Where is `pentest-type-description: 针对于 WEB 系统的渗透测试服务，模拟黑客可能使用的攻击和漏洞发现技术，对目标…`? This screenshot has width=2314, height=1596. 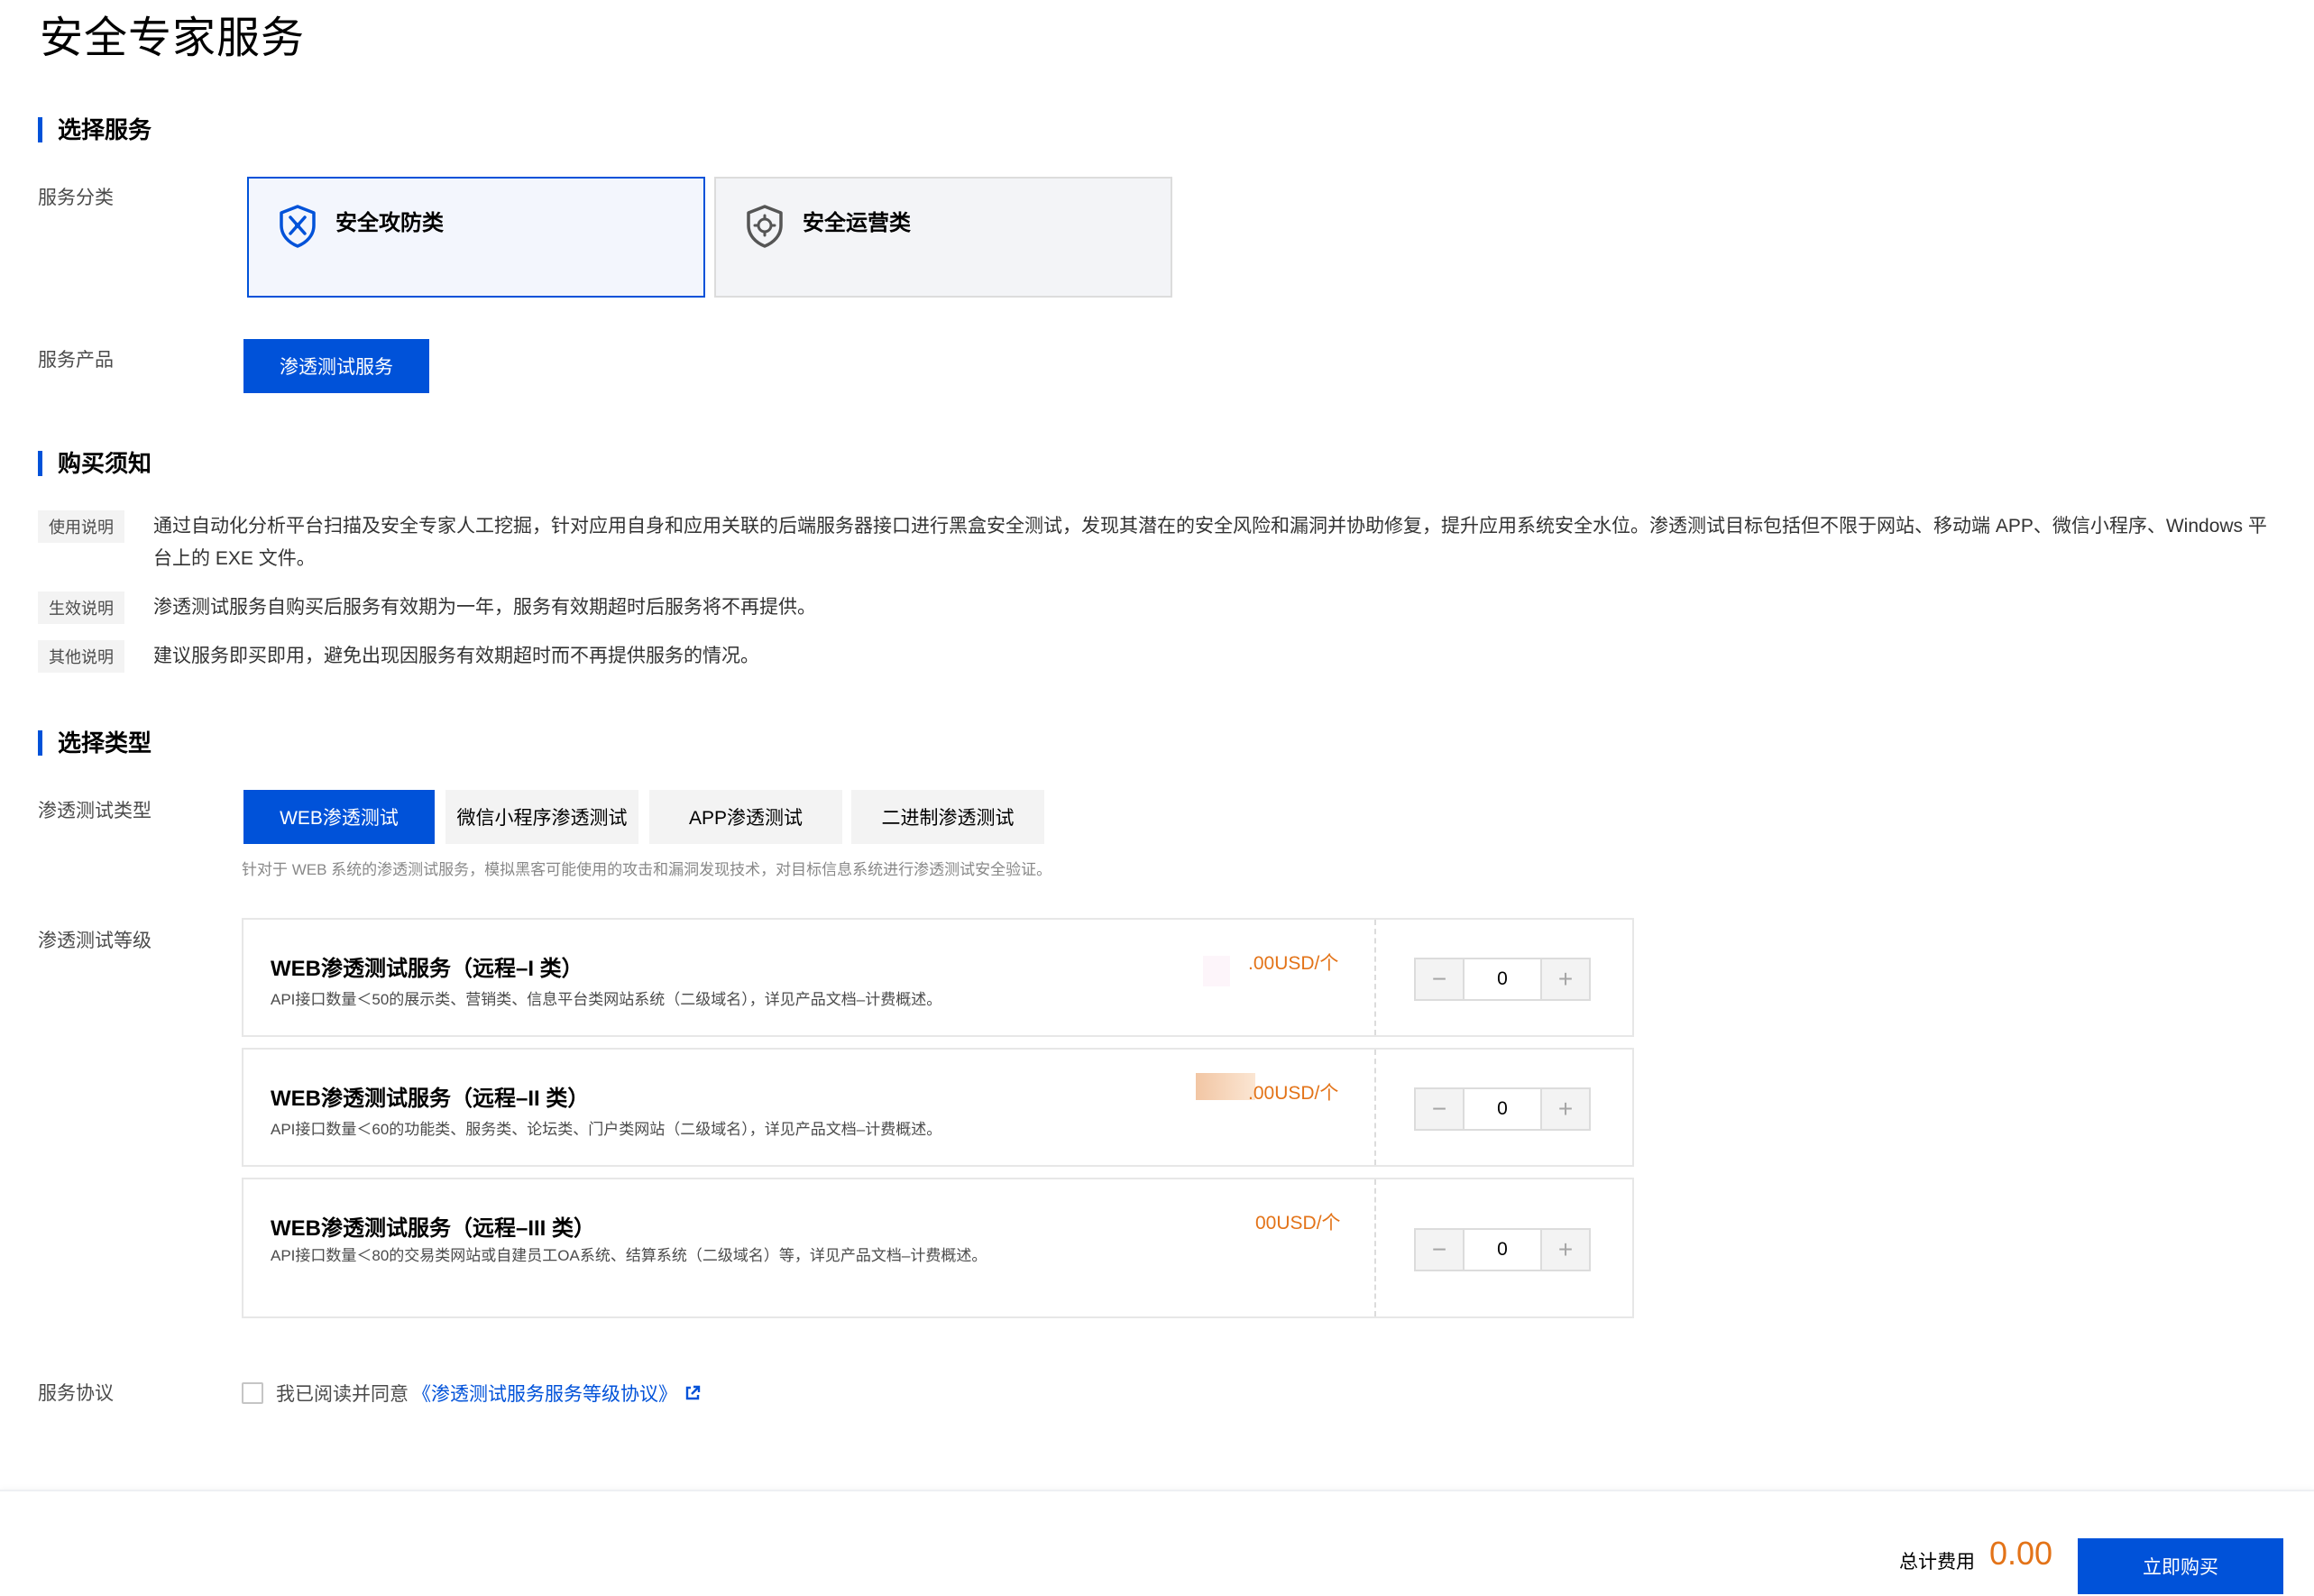 pentest-type-description: 针对于 WEB 系统的渗透测试服务，模拟黑客可能使用的攻击和漏洞发现技术，对目标… is located at coordinates (647, 869).